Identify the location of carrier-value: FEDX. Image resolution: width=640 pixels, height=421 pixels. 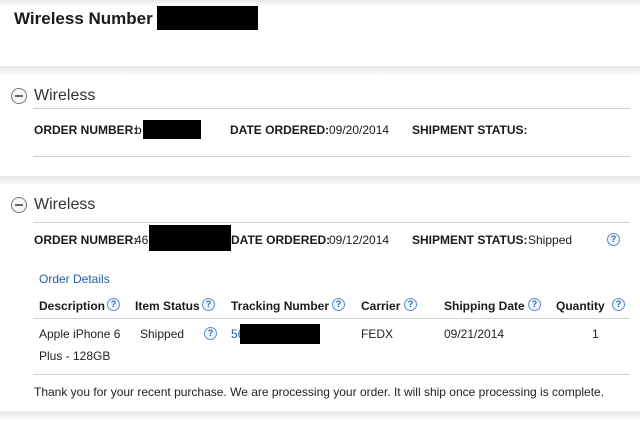
(377, 334).